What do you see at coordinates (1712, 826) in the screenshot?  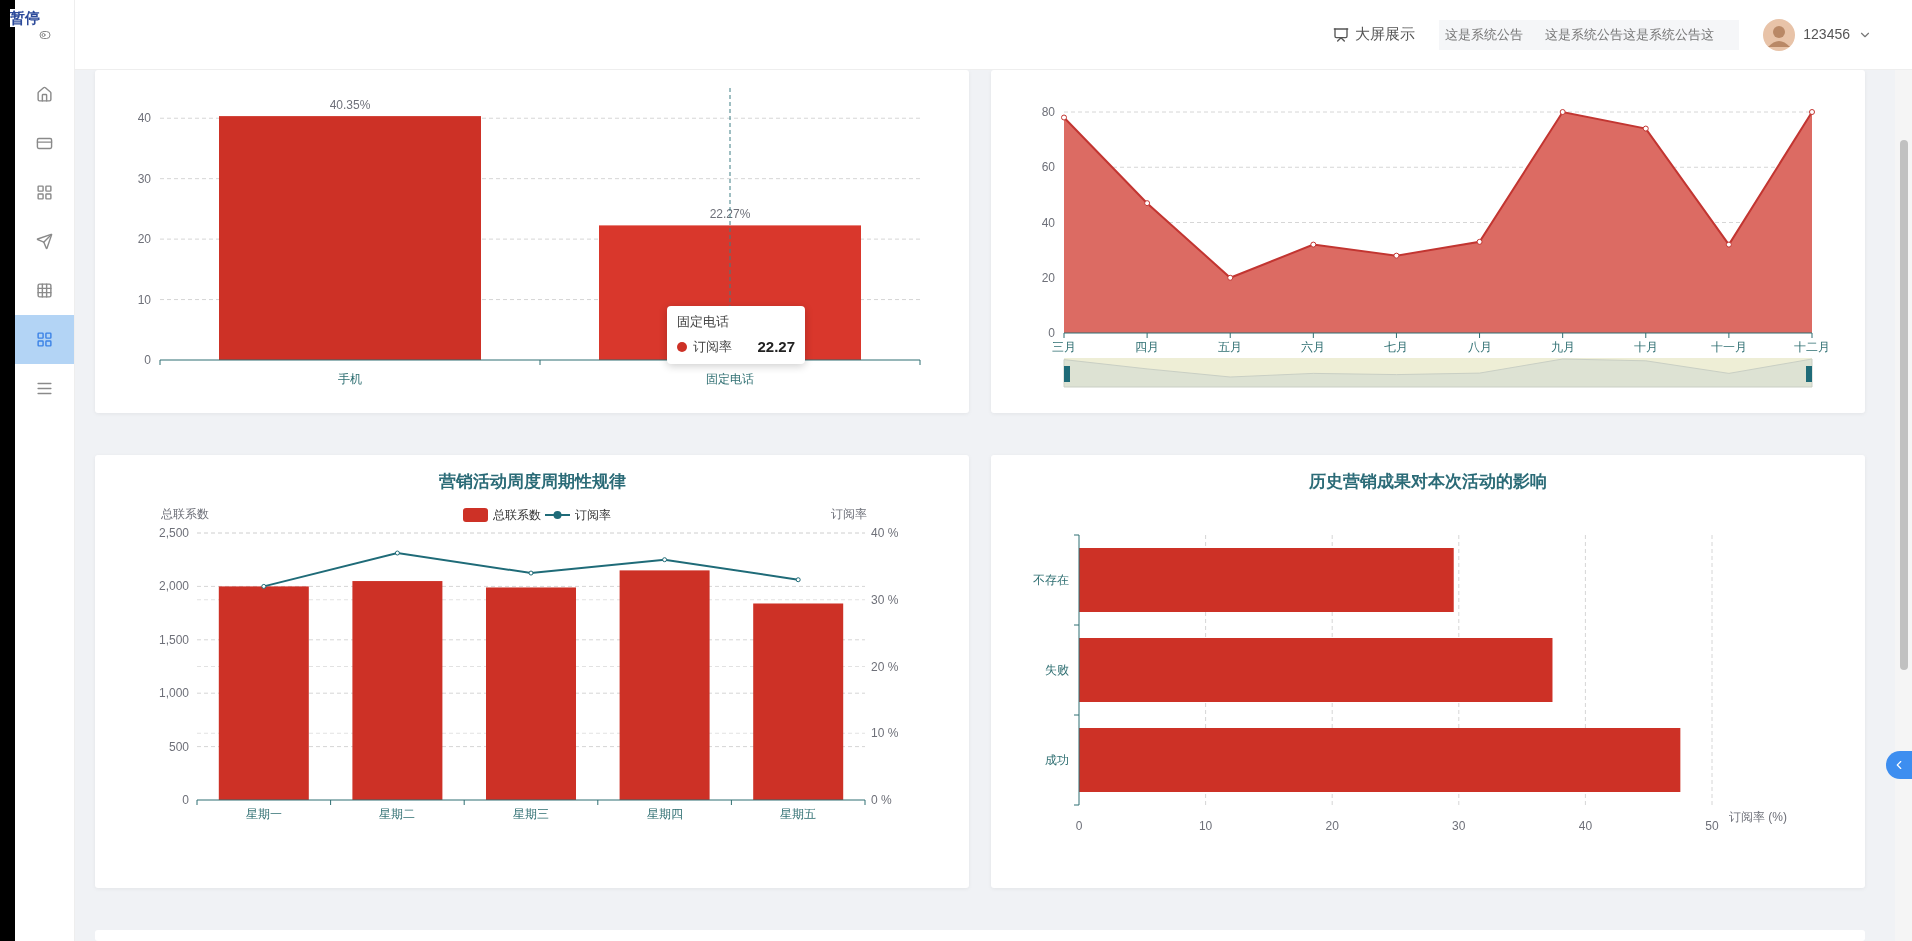 I see `axis-tick-label: 50` at bounding box center [1712, 826].